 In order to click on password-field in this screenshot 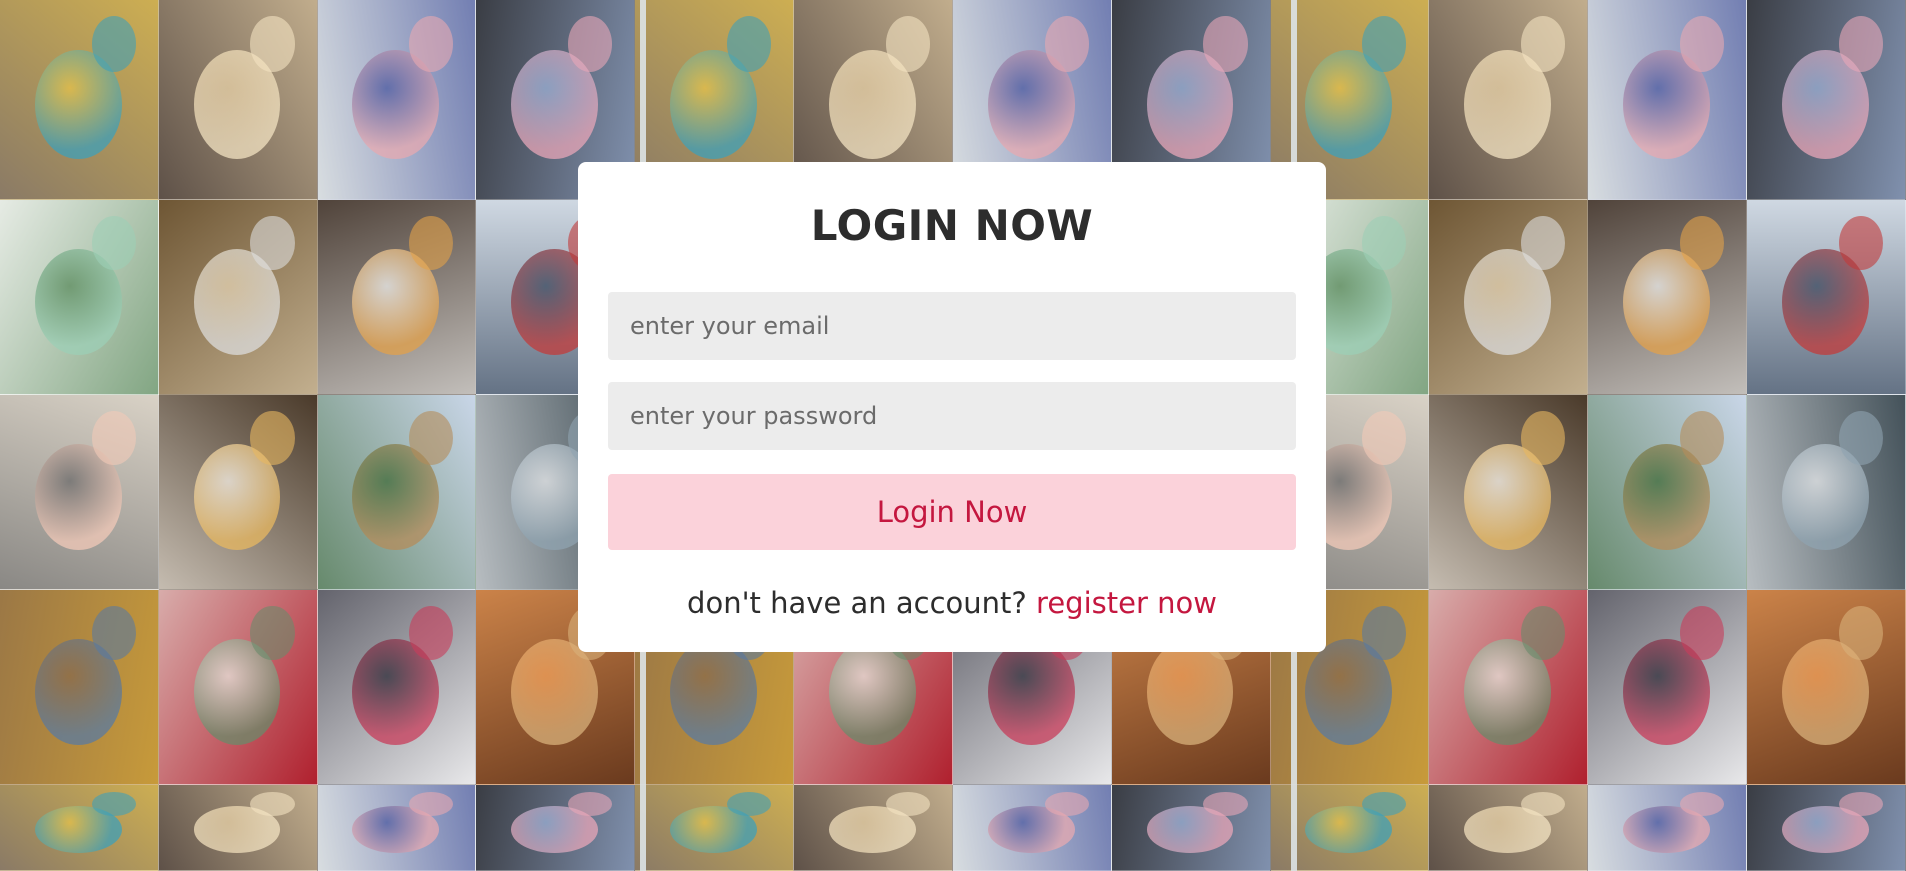, I will do `click(952, 416)`.